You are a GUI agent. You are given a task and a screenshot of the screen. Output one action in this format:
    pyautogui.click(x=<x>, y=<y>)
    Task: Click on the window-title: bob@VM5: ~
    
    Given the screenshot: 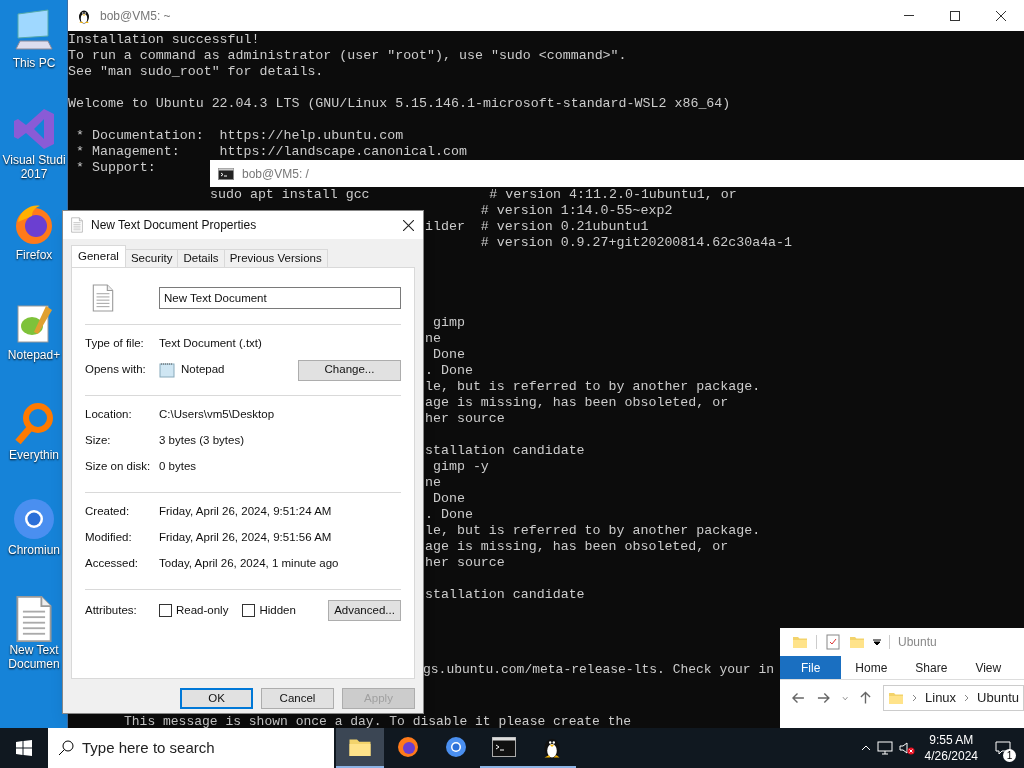 What is the action you would take?
    pyautogui.click(x=135, y=16)
    